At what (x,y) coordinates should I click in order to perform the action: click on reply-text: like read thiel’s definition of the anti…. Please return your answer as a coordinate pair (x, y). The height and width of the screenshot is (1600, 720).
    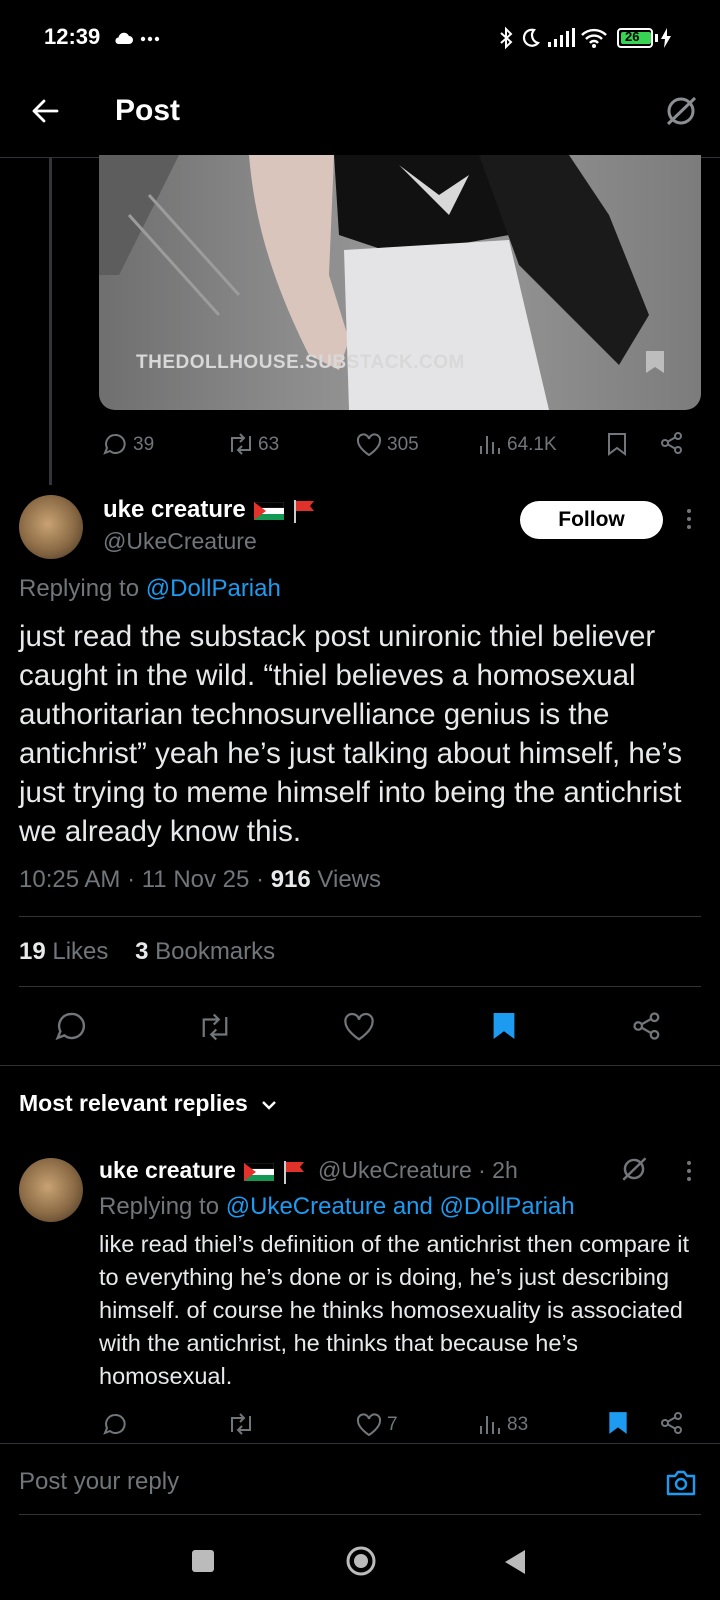
    Looking at the image, I should click on (394, 1310).